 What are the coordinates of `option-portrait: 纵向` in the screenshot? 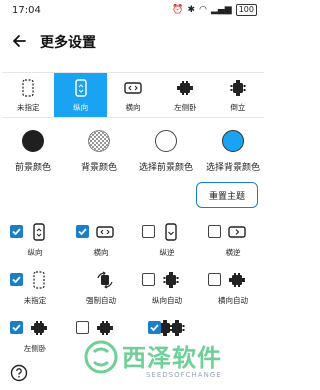 It's located at (35, 242).